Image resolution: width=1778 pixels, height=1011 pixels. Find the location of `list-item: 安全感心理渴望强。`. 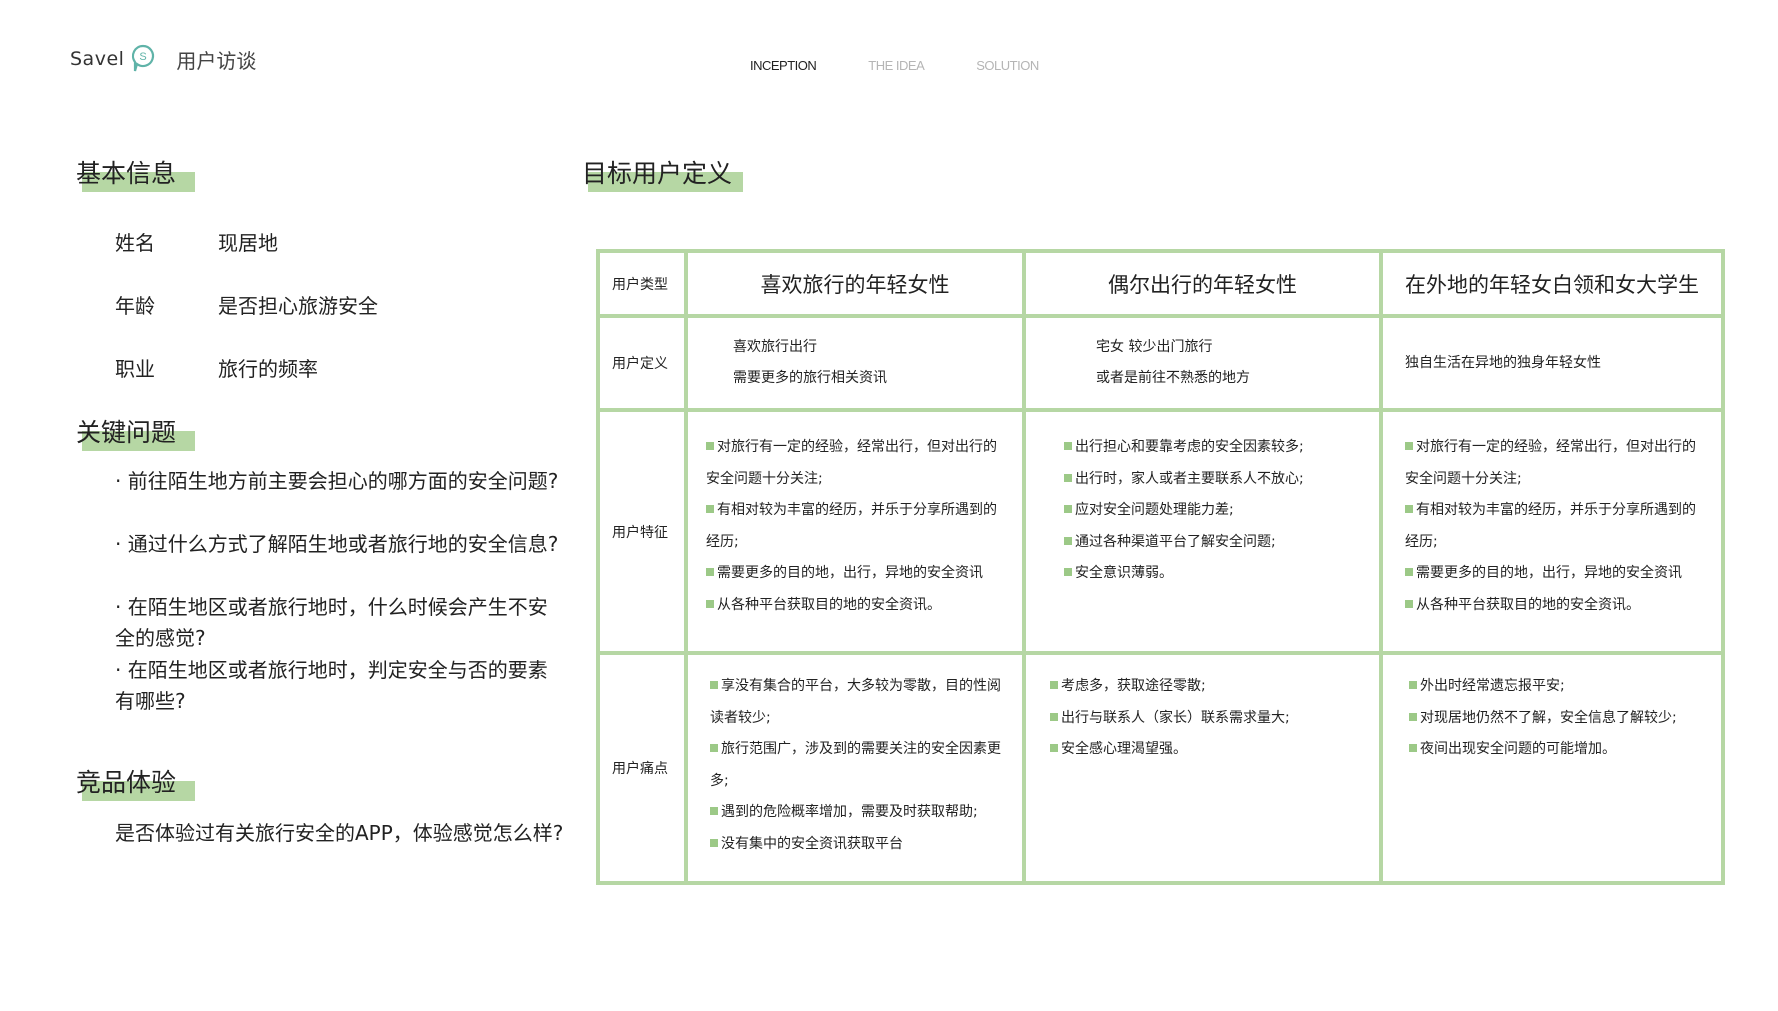

list-item: 安全感心理渴望强。 is located at coordinates (1207, 750).